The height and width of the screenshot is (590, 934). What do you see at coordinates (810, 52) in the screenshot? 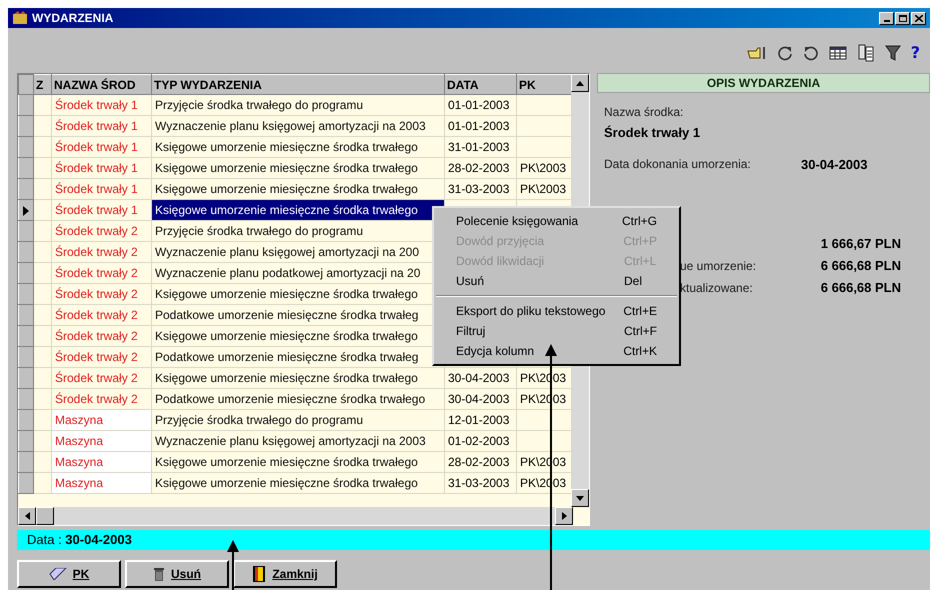
I see `undo-icon` at bounding box center [810, 52].